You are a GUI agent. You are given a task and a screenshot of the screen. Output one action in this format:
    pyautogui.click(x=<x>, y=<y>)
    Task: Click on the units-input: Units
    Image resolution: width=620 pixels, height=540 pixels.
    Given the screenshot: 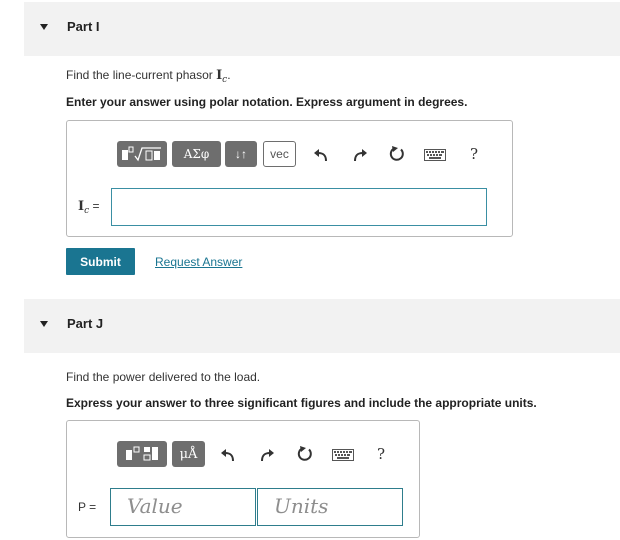 What is the action you would take?
    pyautogui.click(x=330, y=507)
    